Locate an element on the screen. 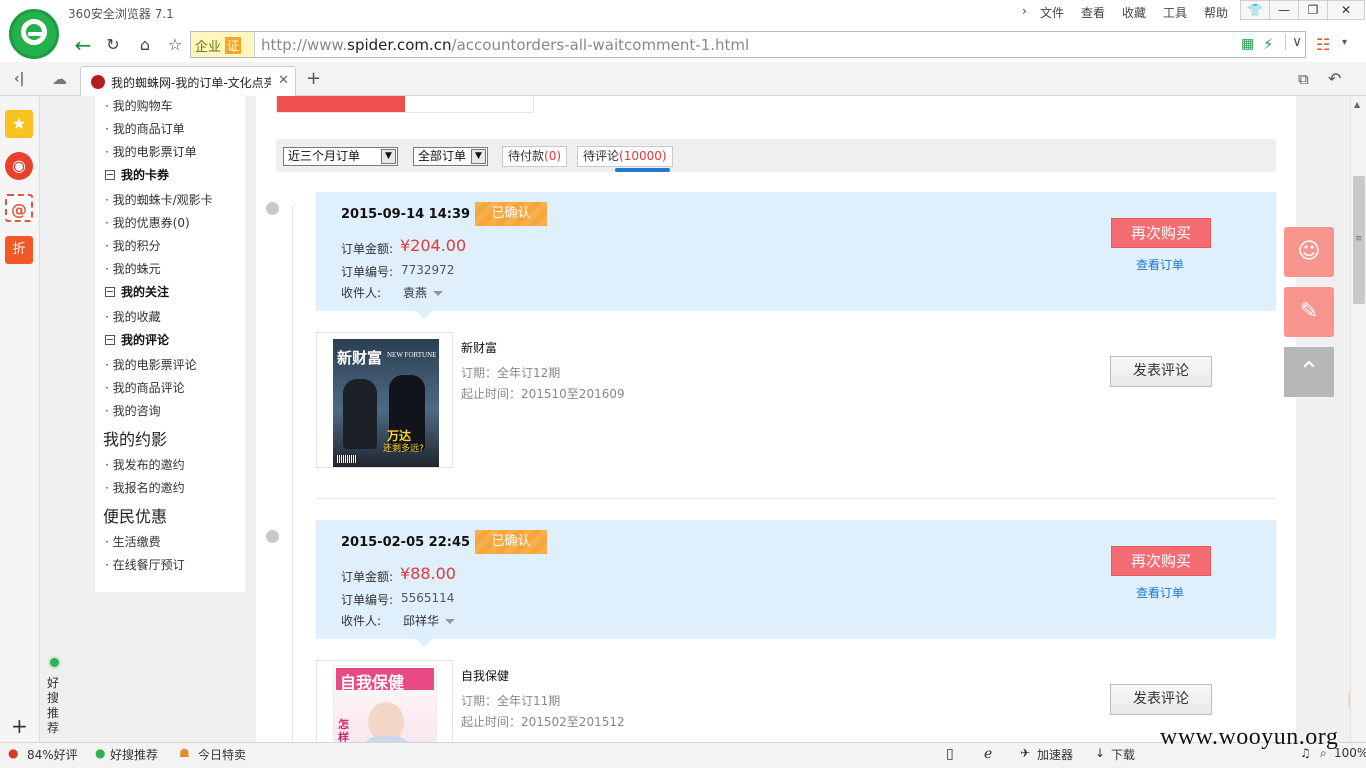 The height and width of the screenshot is (768, 1366). cloud-icon: ☁ is located at coordinates (59, 79).